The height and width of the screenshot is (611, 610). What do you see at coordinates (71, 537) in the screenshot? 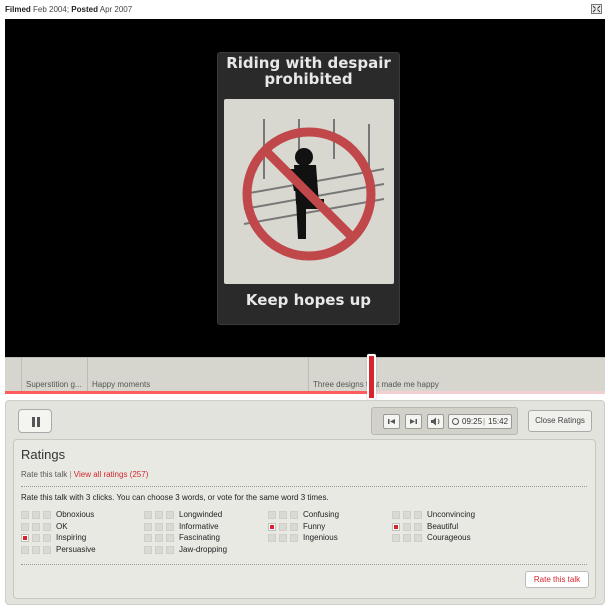
I see `rating-word-label: Inspiring` at bounding box center [71, 537].